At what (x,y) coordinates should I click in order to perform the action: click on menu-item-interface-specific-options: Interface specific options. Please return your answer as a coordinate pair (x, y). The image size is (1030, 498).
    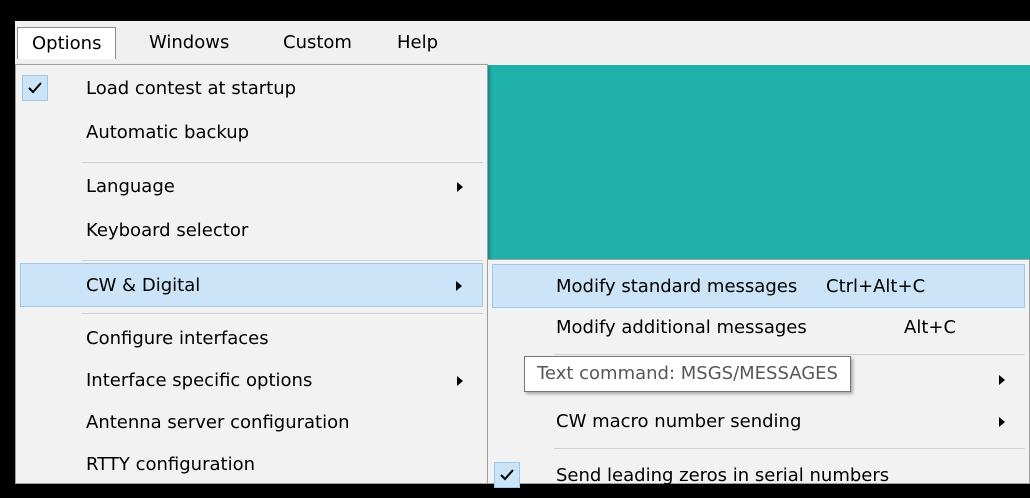
    Looking at the image, I should click on (251, 381).